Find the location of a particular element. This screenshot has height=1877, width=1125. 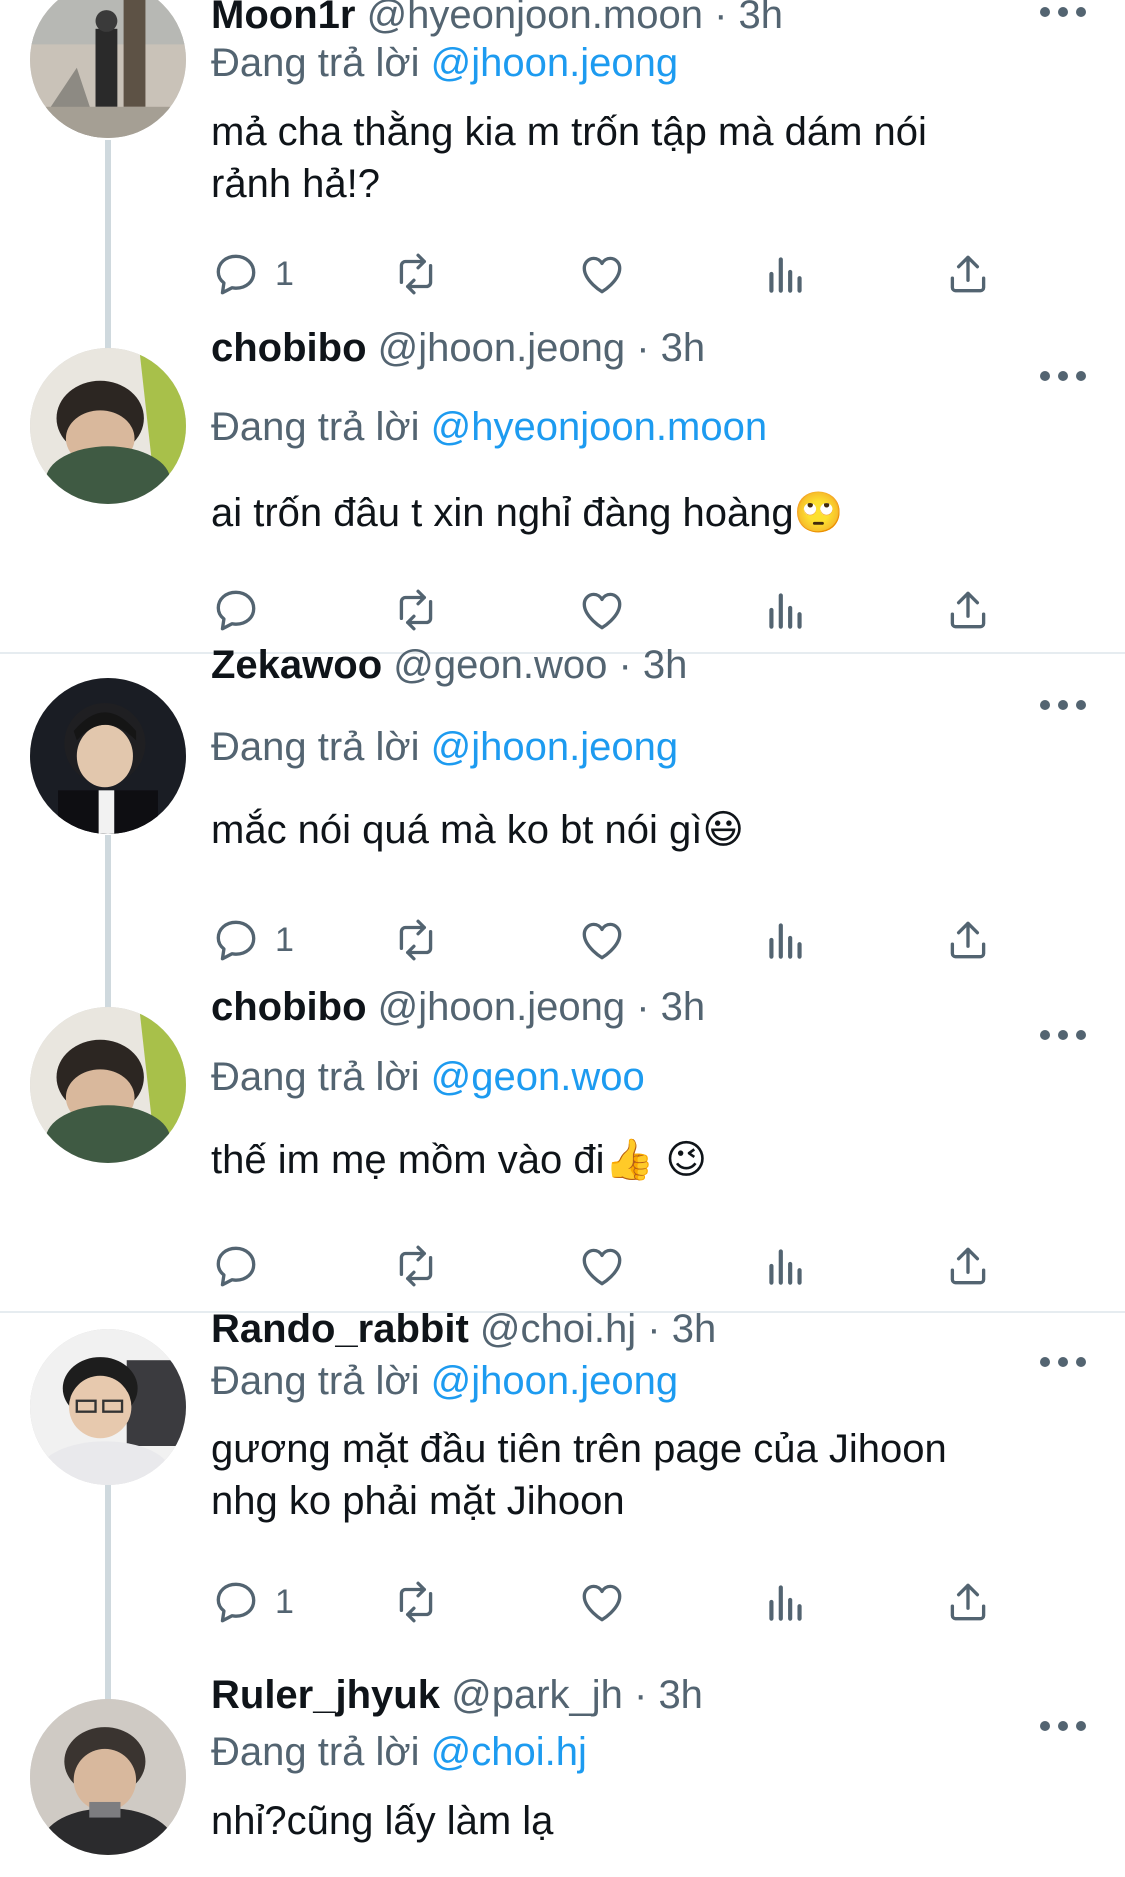

tweet-header: chobibo @jhoon.jeong · 3h is located at coordinates (458, 1007).